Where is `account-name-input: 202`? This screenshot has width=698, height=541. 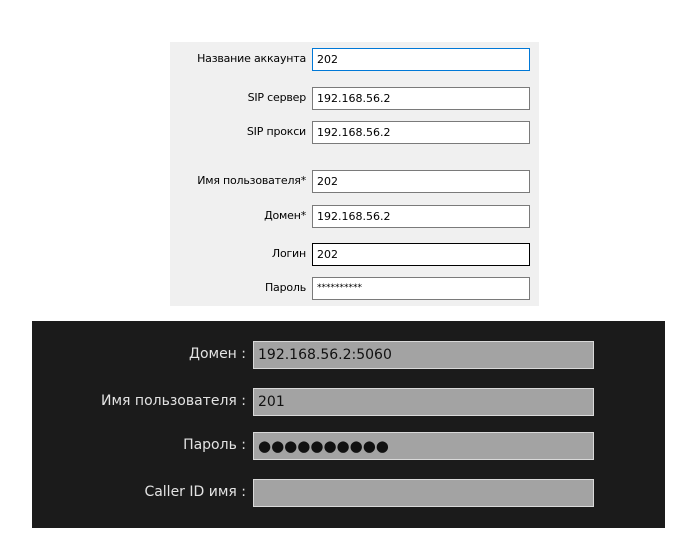 account-name-input: 202 is located at coordinates (421, 59).